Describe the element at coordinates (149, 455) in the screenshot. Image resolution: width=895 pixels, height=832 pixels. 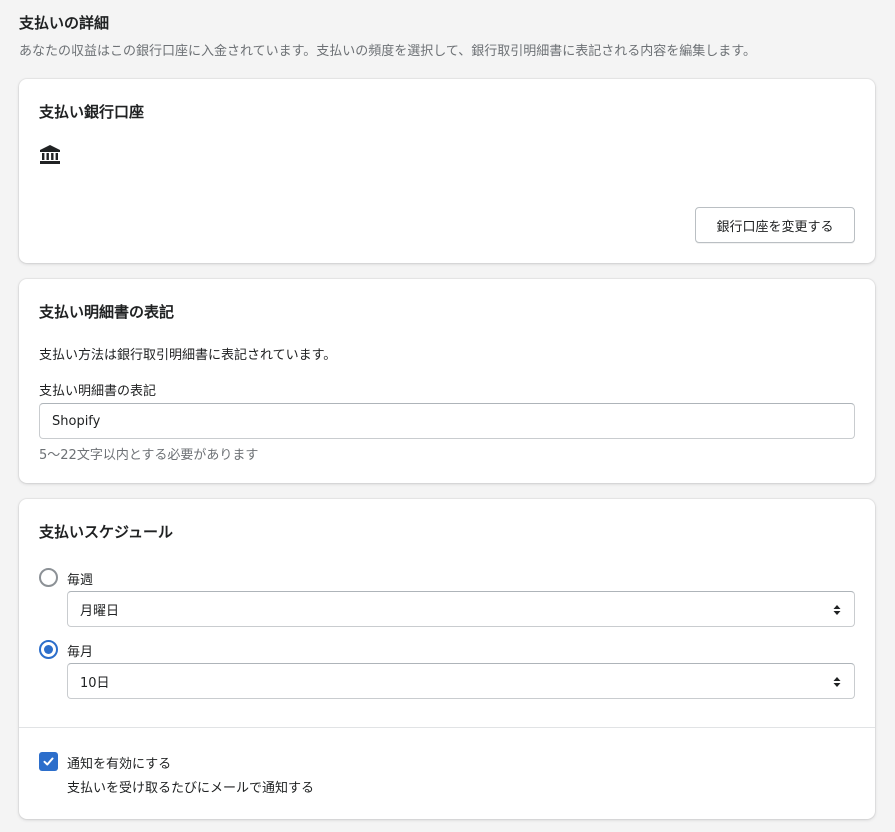
I see `statement-descriptor-help-text: 5〜22文字以内とする必要があります` at that location.